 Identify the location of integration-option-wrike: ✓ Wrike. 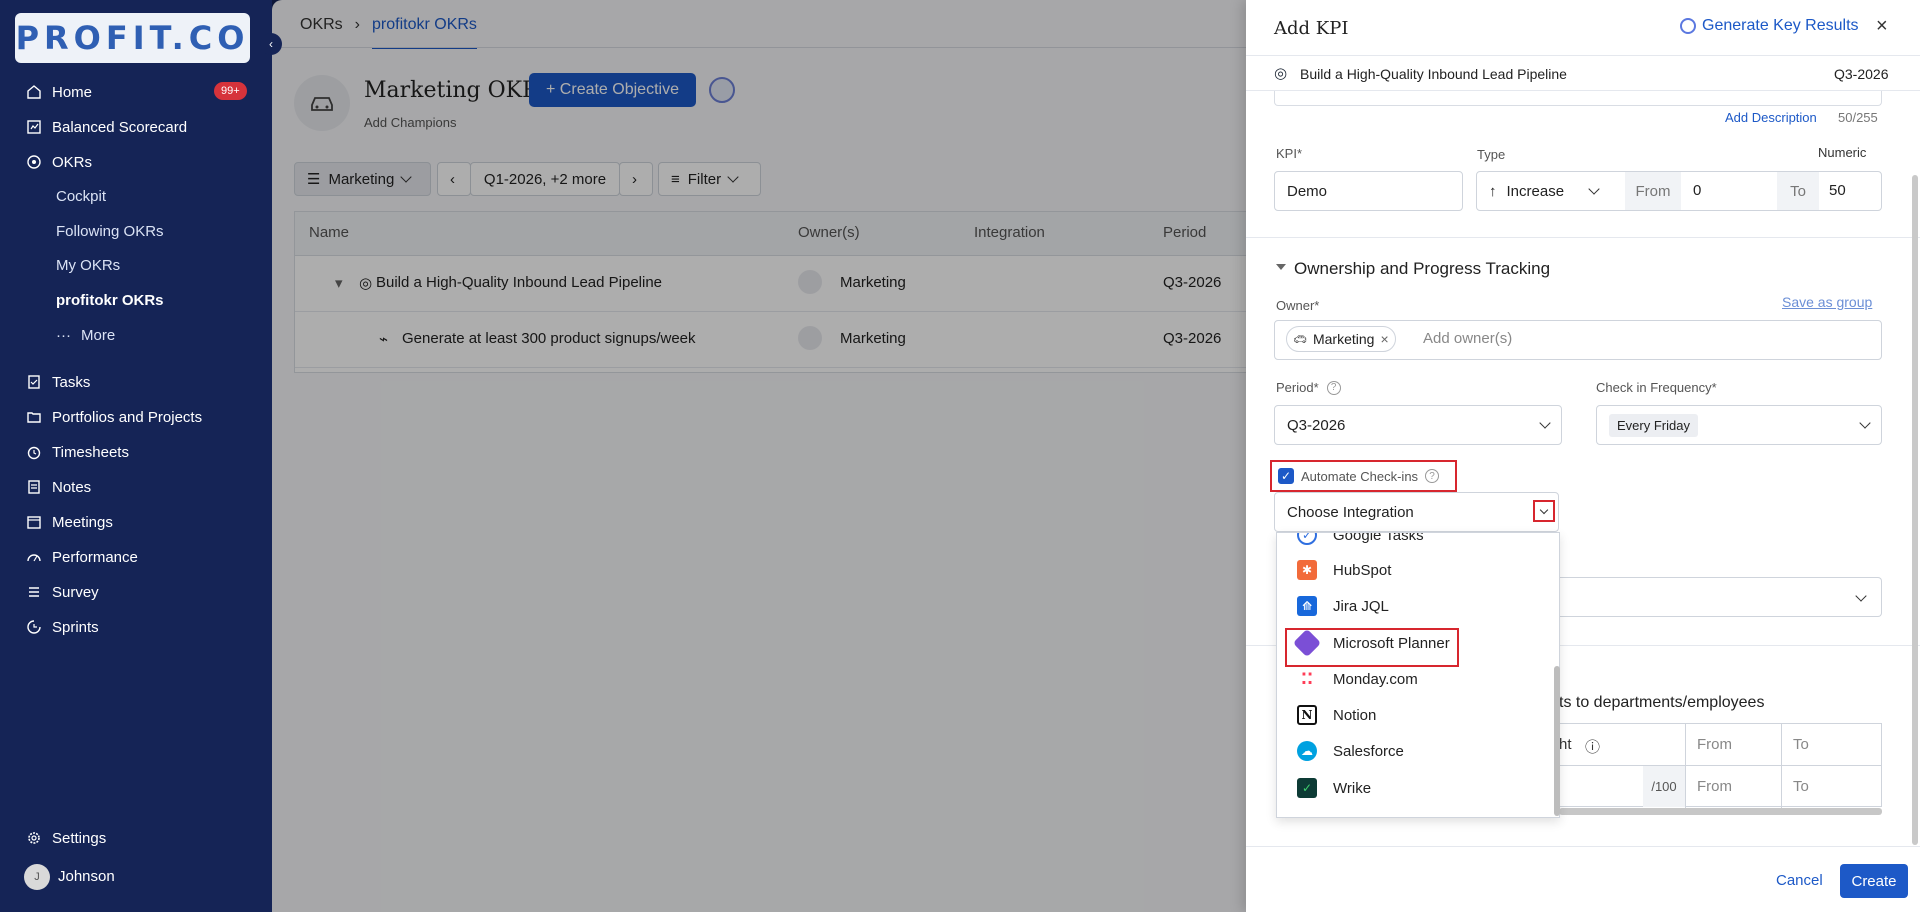
(1412, 788).